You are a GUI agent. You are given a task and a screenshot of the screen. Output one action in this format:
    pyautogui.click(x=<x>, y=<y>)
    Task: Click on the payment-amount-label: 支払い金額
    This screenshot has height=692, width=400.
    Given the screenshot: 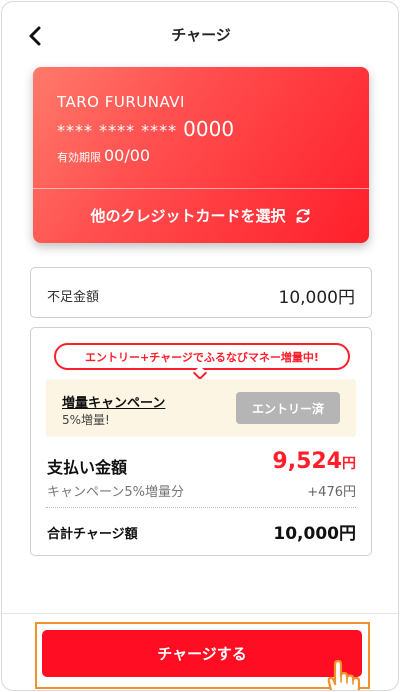 What is the action you would take?
    pyautogui.click(x=87, y=467)
    